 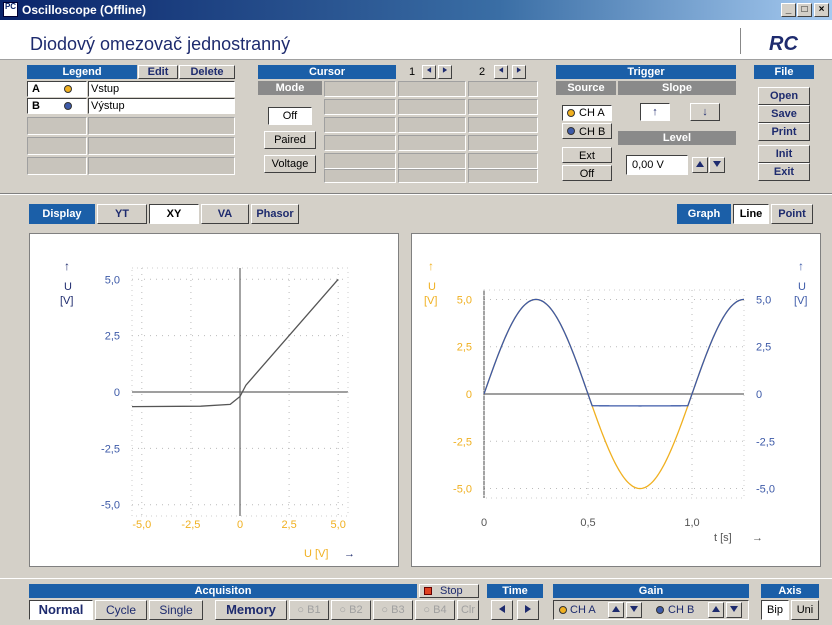 I want to click on yt-y-arrow-left: ↑, so click(x=431, y=266).